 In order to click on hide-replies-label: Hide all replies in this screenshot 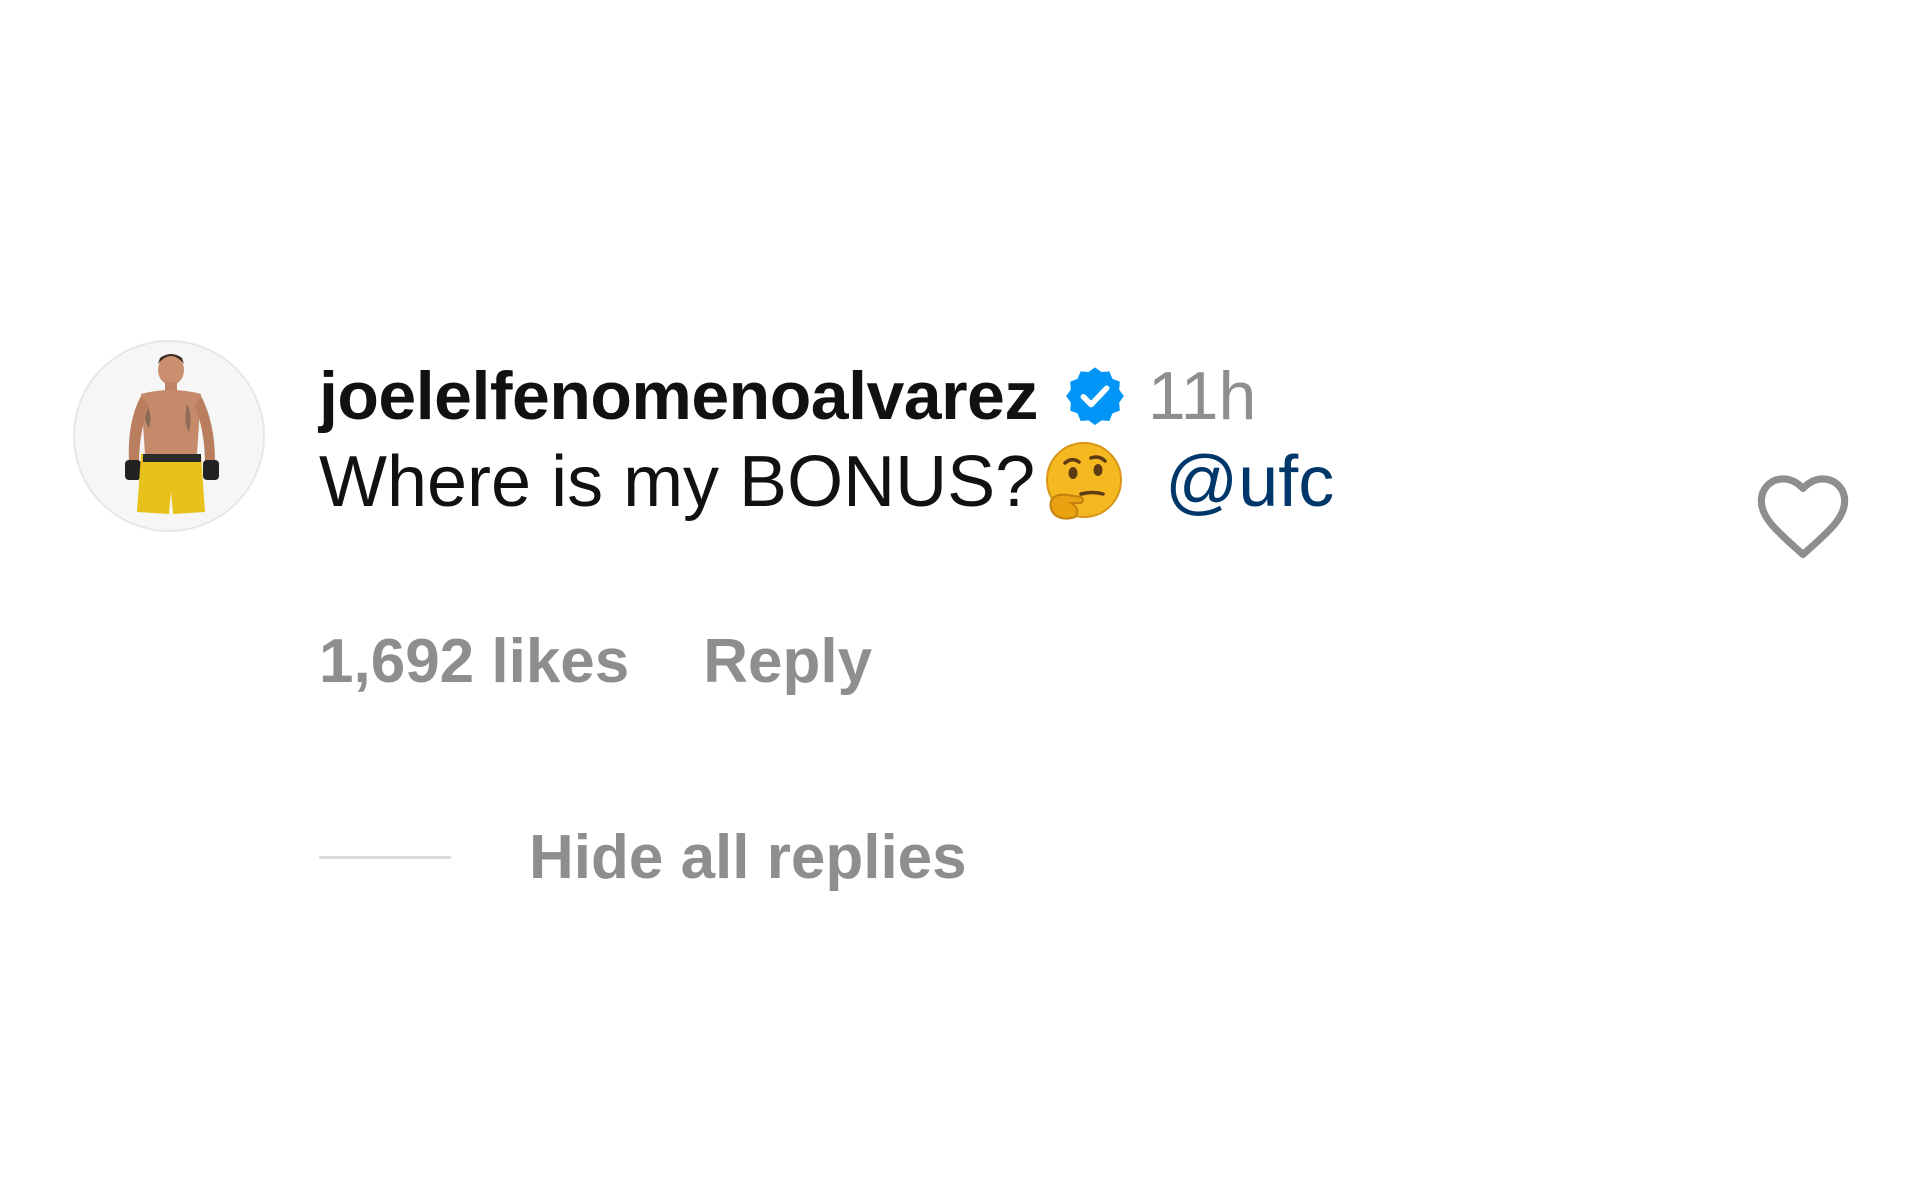, I will do `click(748, 857)`.